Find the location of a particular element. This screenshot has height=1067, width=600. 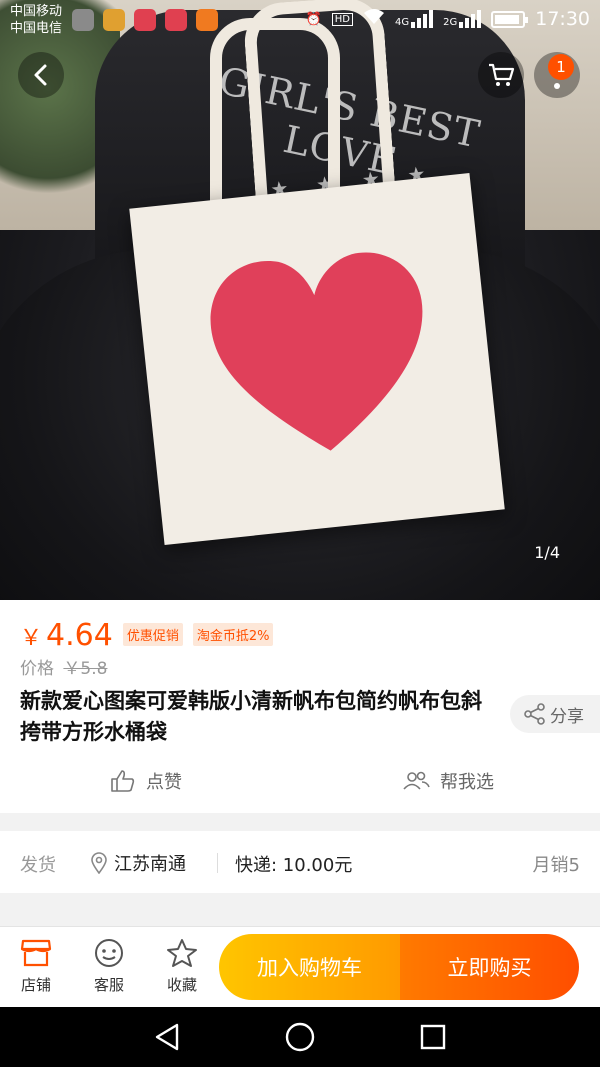

alarm-icon: ⏰ is located at coordinates (313, 19).